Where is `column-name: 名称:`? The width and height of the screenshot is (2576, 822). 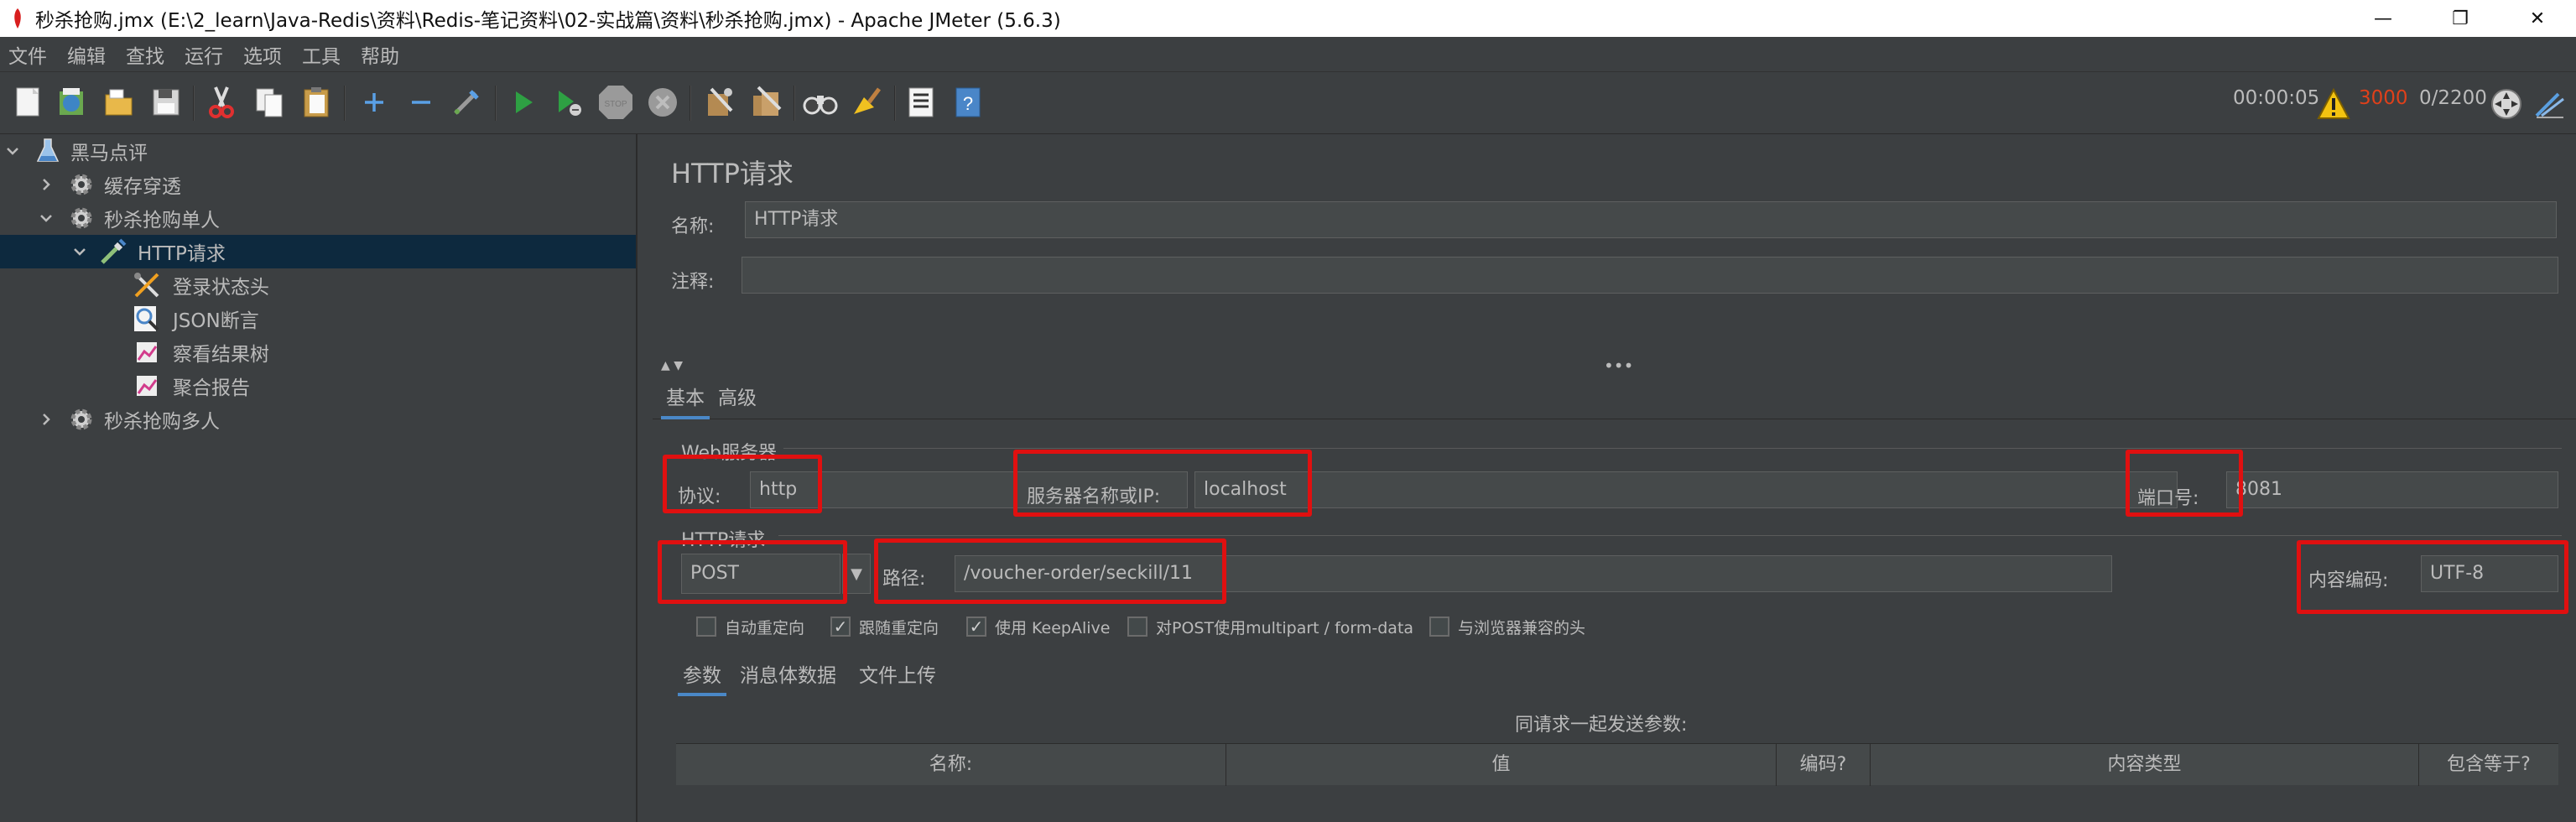
column-name: 名称: is located at coordinates (951, 765).